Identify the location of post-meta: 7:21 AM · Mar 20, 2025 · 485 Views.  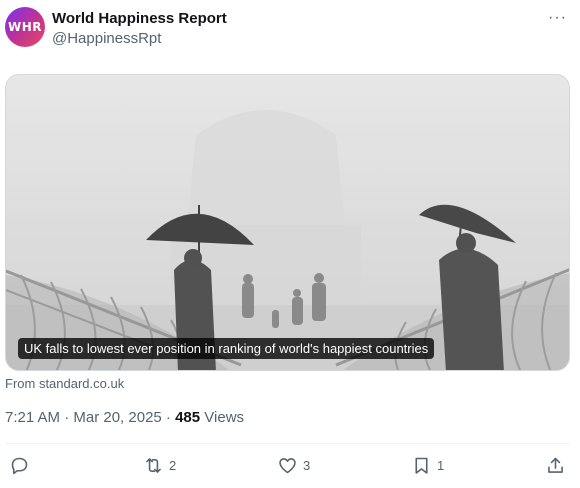
(124, 417).